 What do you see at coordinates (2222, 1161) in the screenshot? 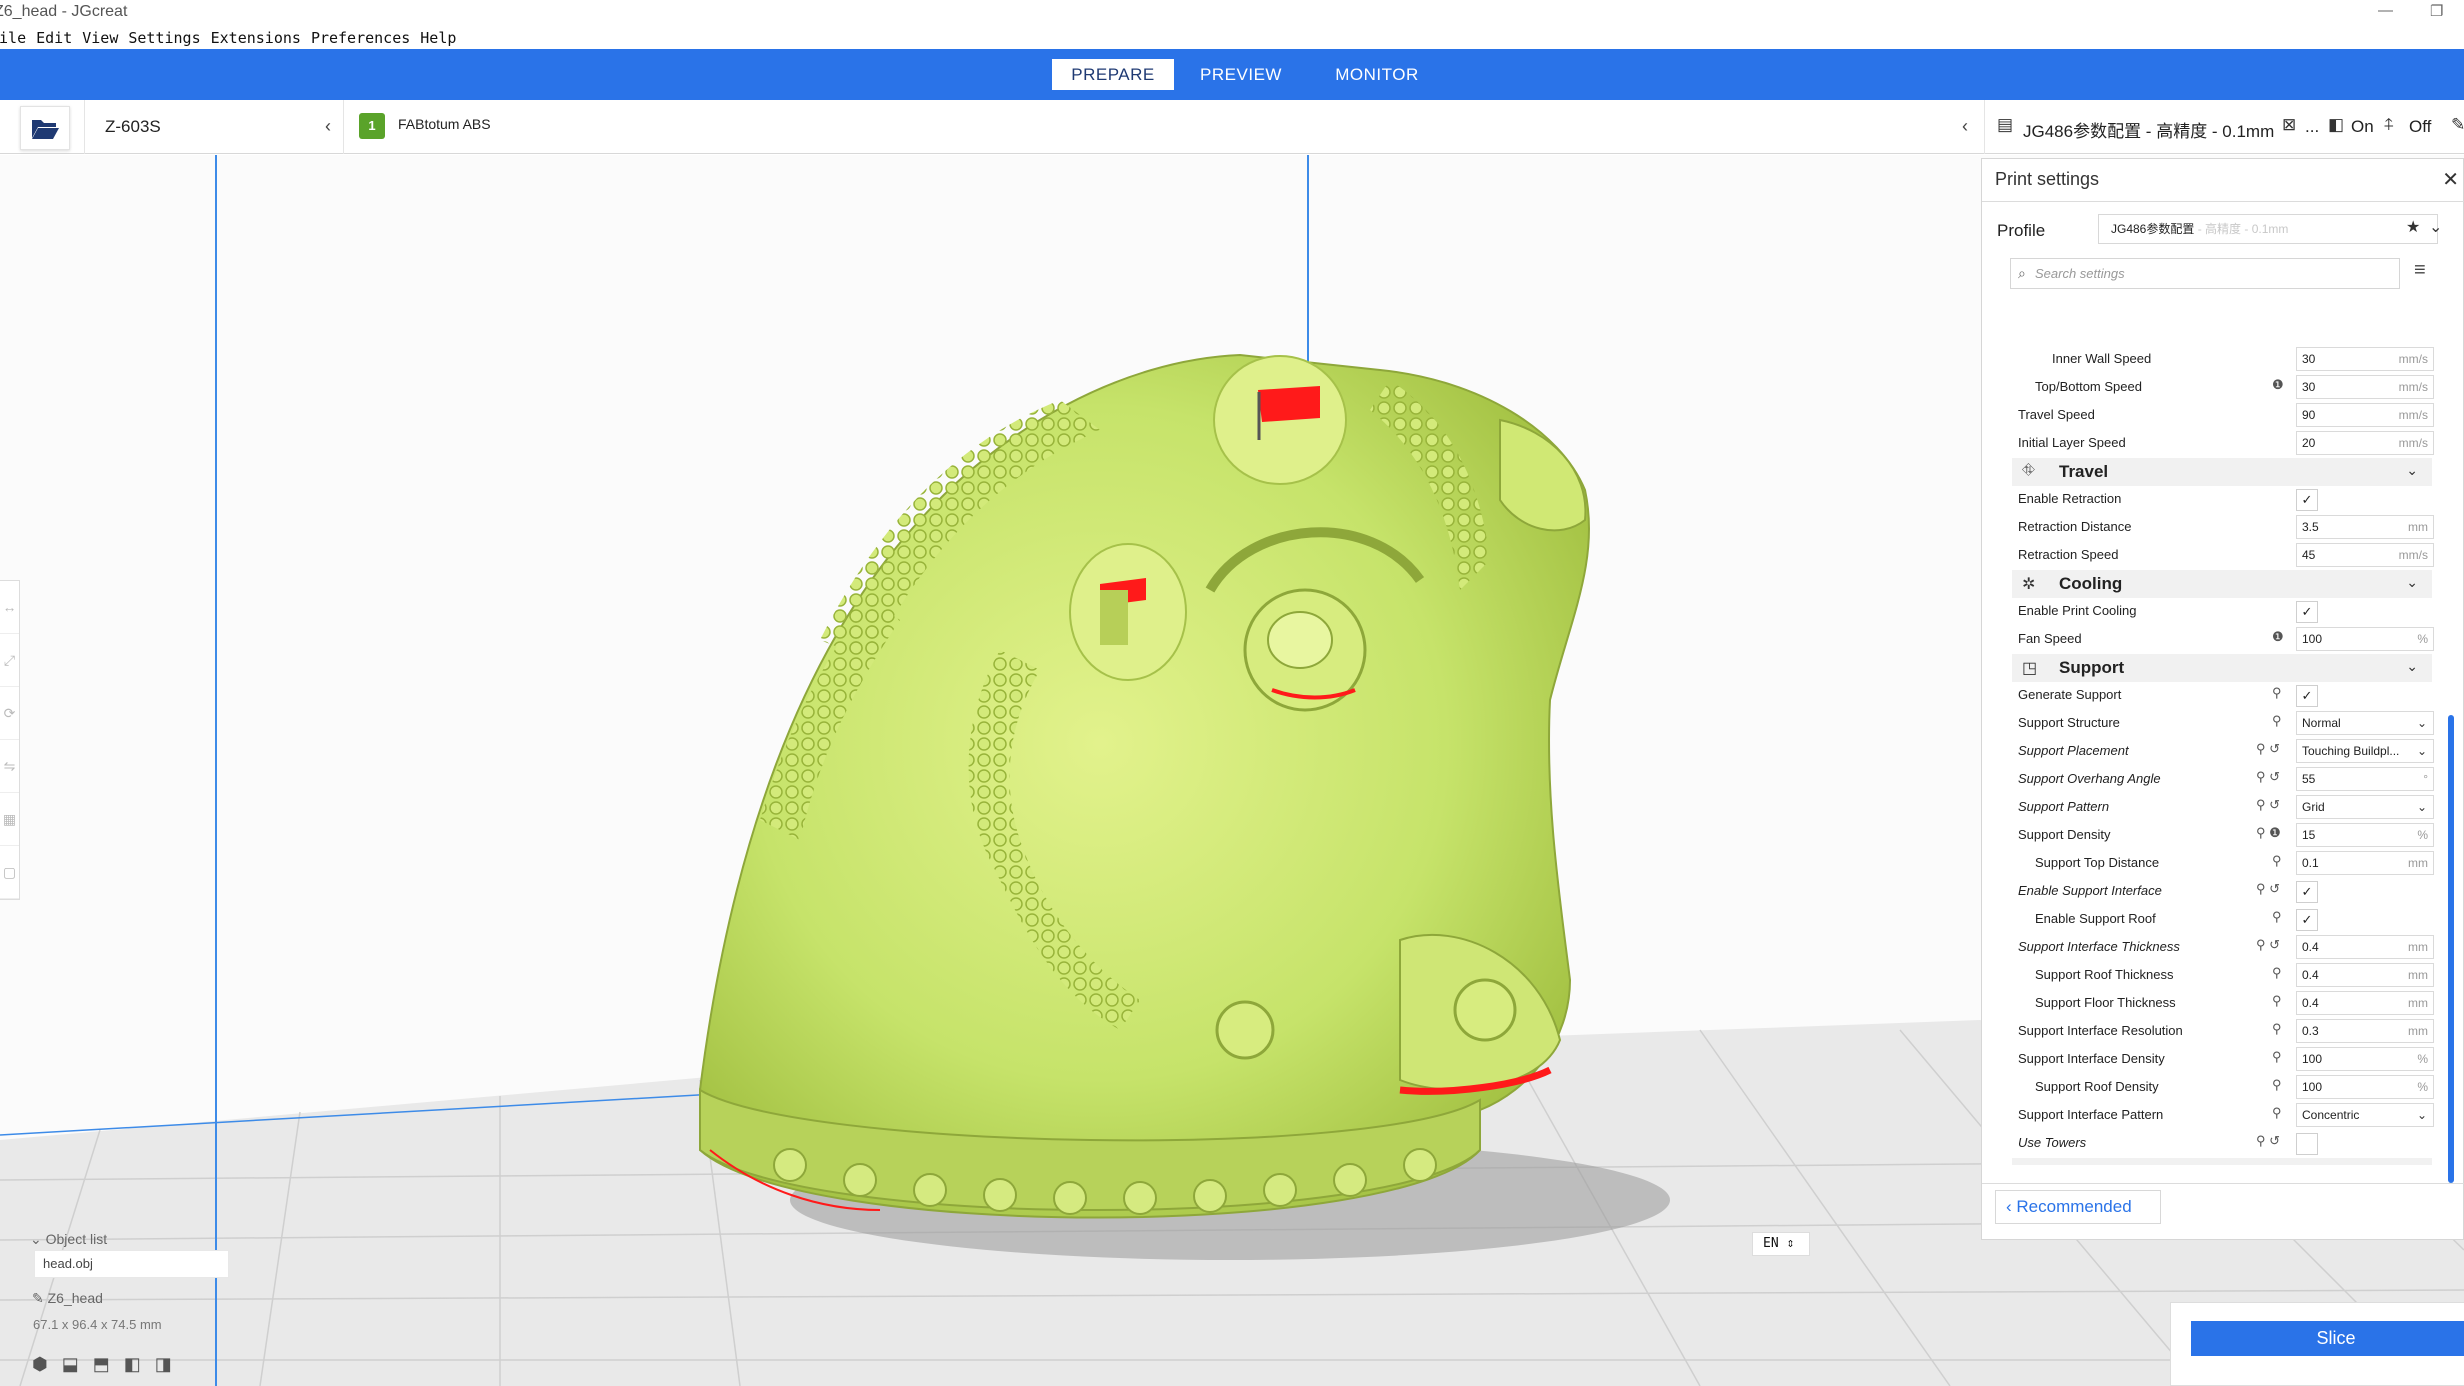
I see `category-build-plate-adhesion: ⊹ Build Plate Adhesion ⌄` at bounding box center [2222, 1161].